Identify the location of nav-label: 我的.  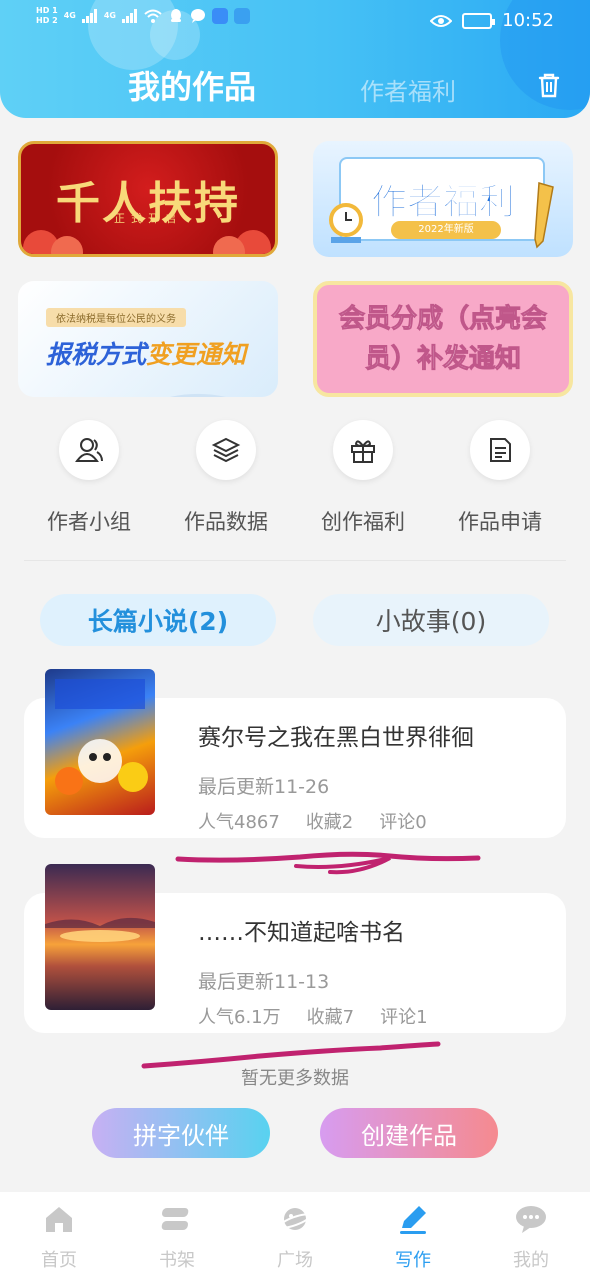
(531, 1260).